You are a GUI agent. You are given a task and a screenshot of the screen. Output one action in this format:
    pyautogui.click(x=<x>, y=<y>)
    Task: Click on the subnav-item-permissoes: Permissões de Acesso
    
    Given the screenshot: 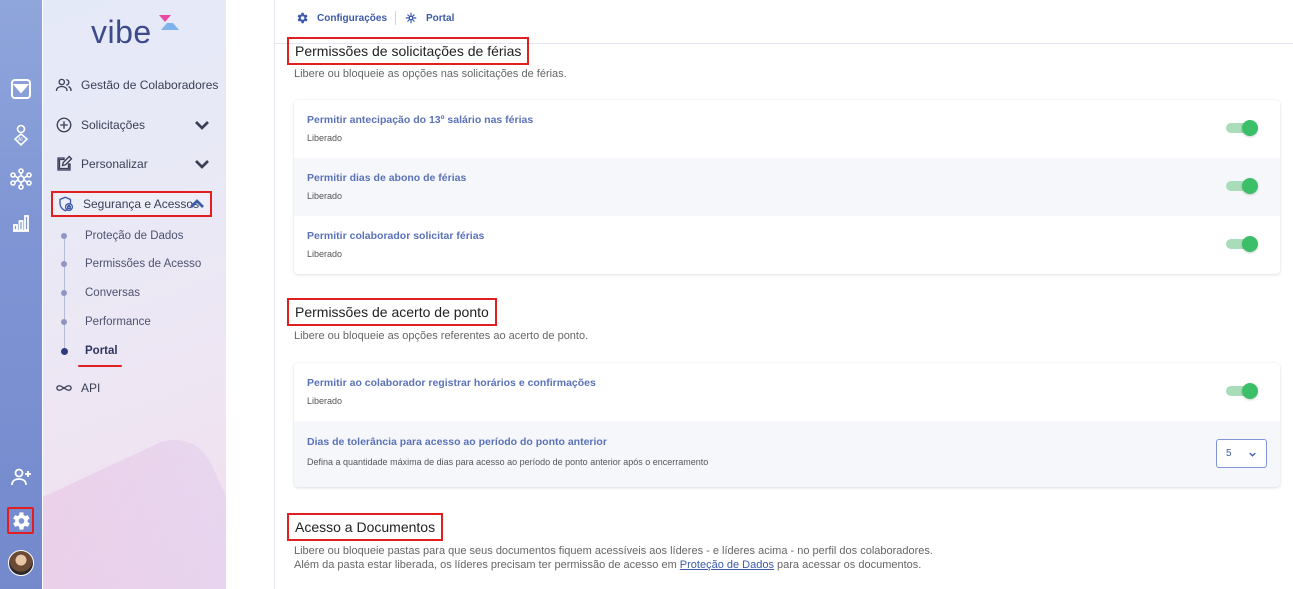 What is the action you would take?
    pyautogui.click(x=131, y=264)
    